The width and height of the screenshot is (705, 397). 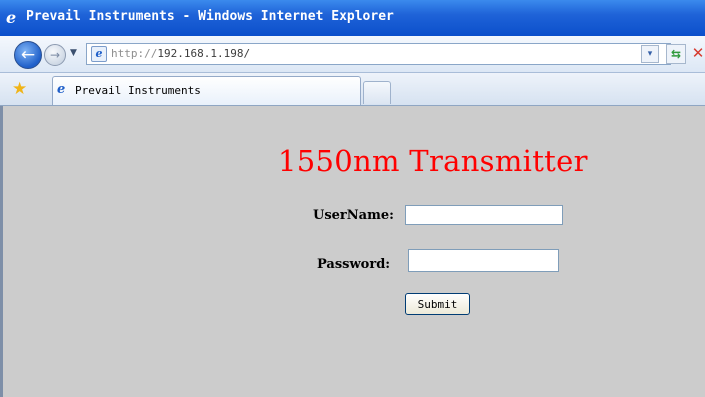 What do you see at coordinates (61, 89) in the screenshot?
I see `ie-page-icon: e` at bounding box center [61, 89].